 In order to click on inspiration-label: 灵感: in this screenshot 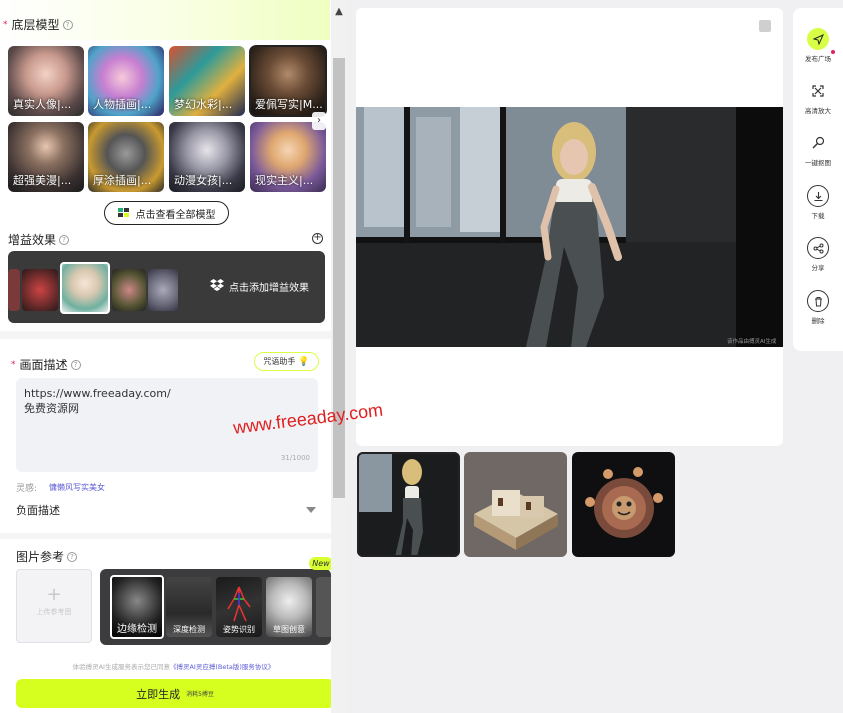, I will do `click(27, 489)`.